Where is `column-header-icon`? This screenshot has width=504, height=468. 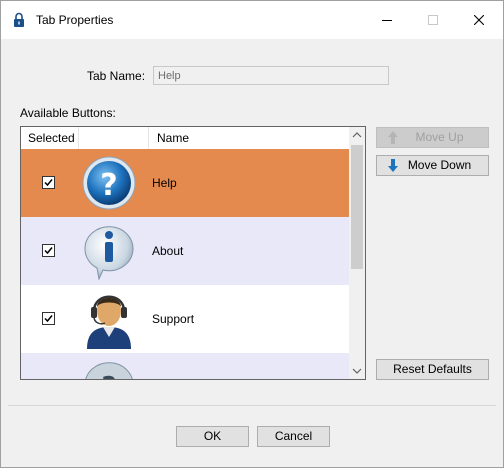 column-header-icon is located at coordinates (114, 138).